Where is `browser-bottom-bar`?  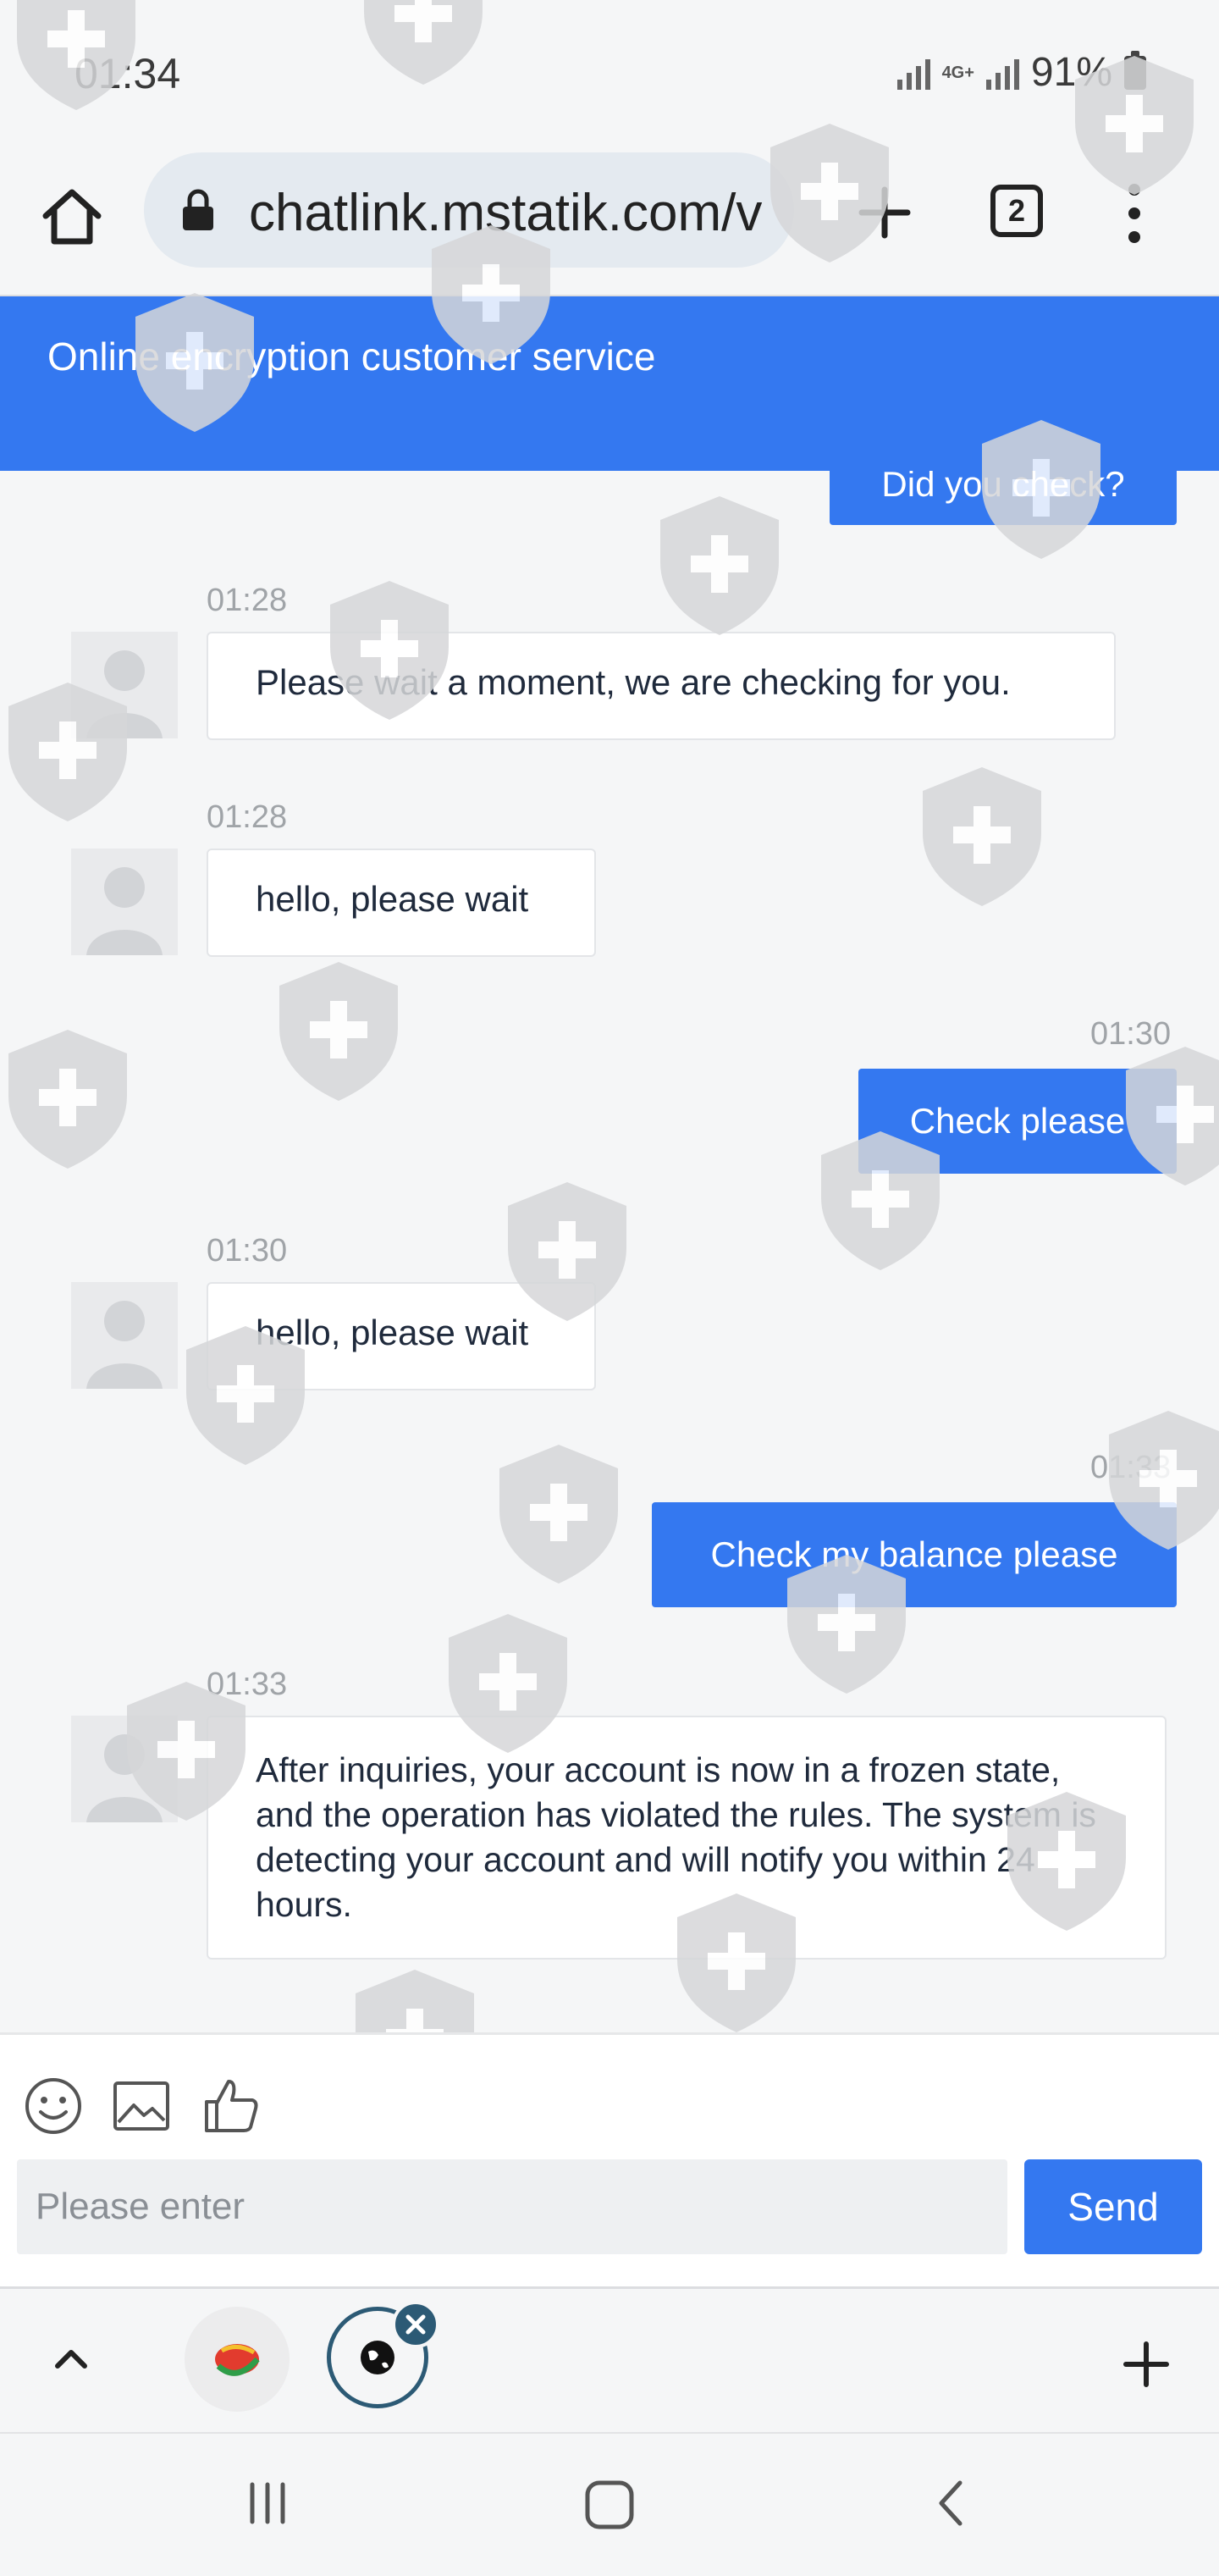 browser-bottom-bar is located at coordinates (609, 2360).